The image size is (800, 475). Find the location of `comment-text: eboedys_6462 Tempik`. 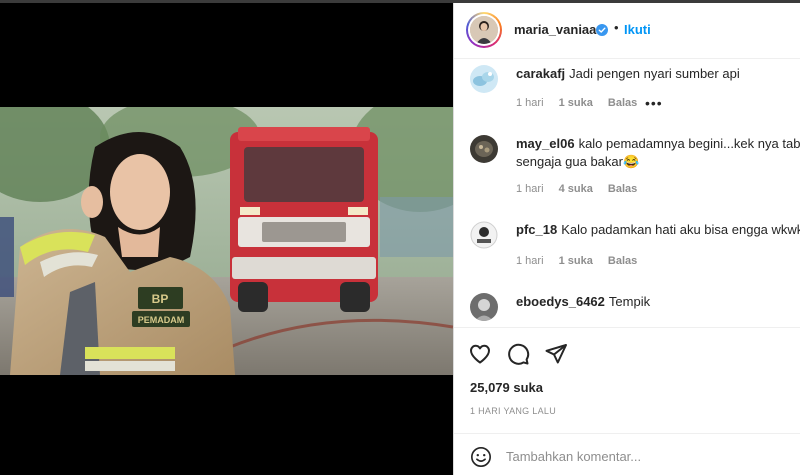

comment-text: eboedys_6462 Tempik is located at coordinates (658, 302).